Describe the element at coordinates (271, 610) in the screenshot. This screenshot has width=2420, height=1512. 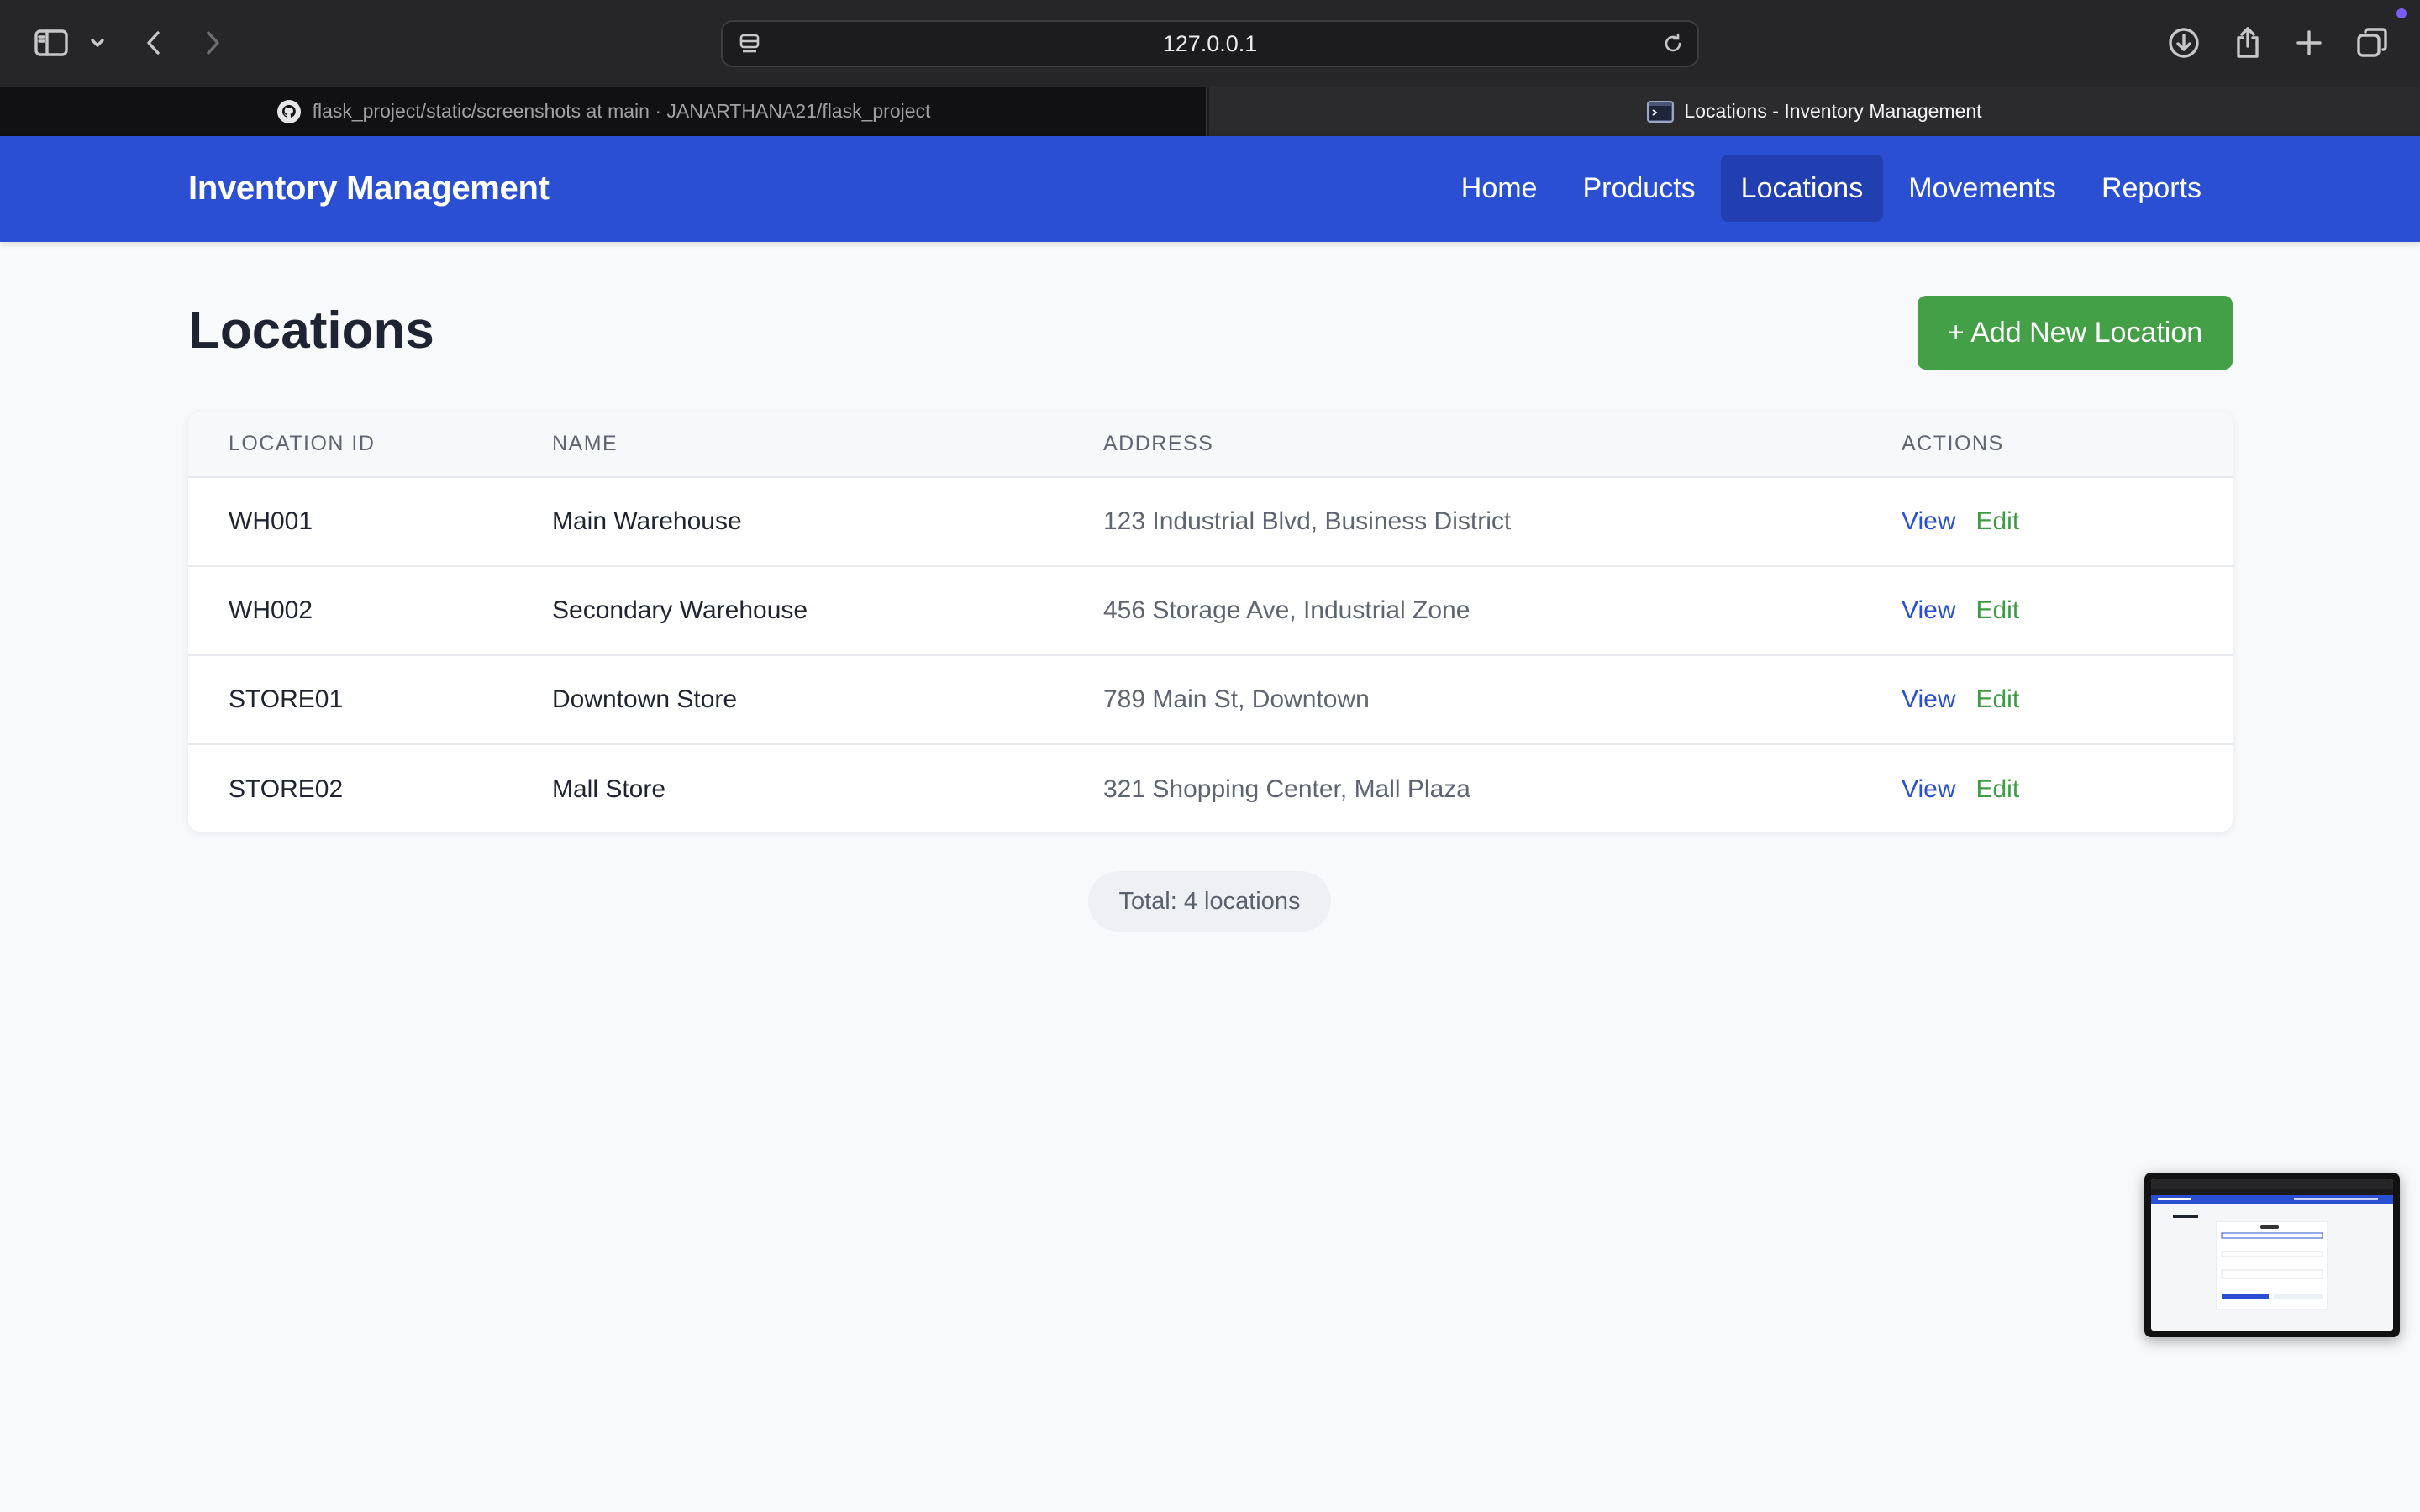
I see `cell-location-id: WH002` at that location.